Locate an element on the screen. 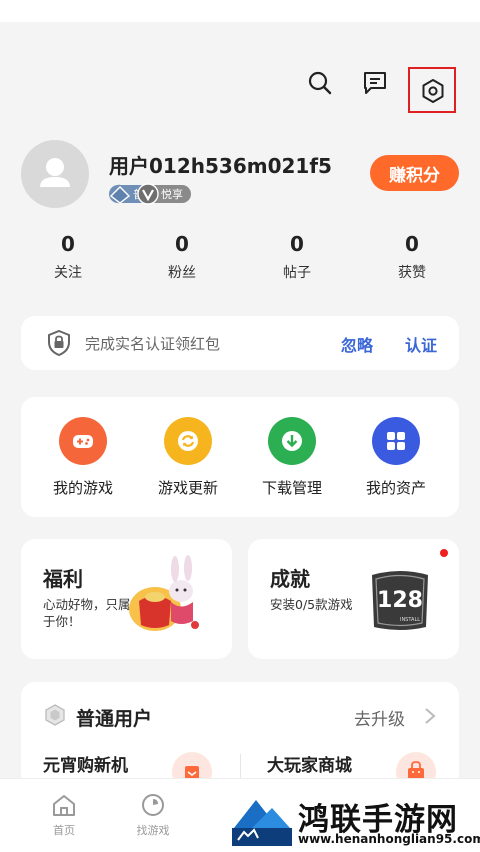  tab-label: 首页 is located at coordinates (64, 830).